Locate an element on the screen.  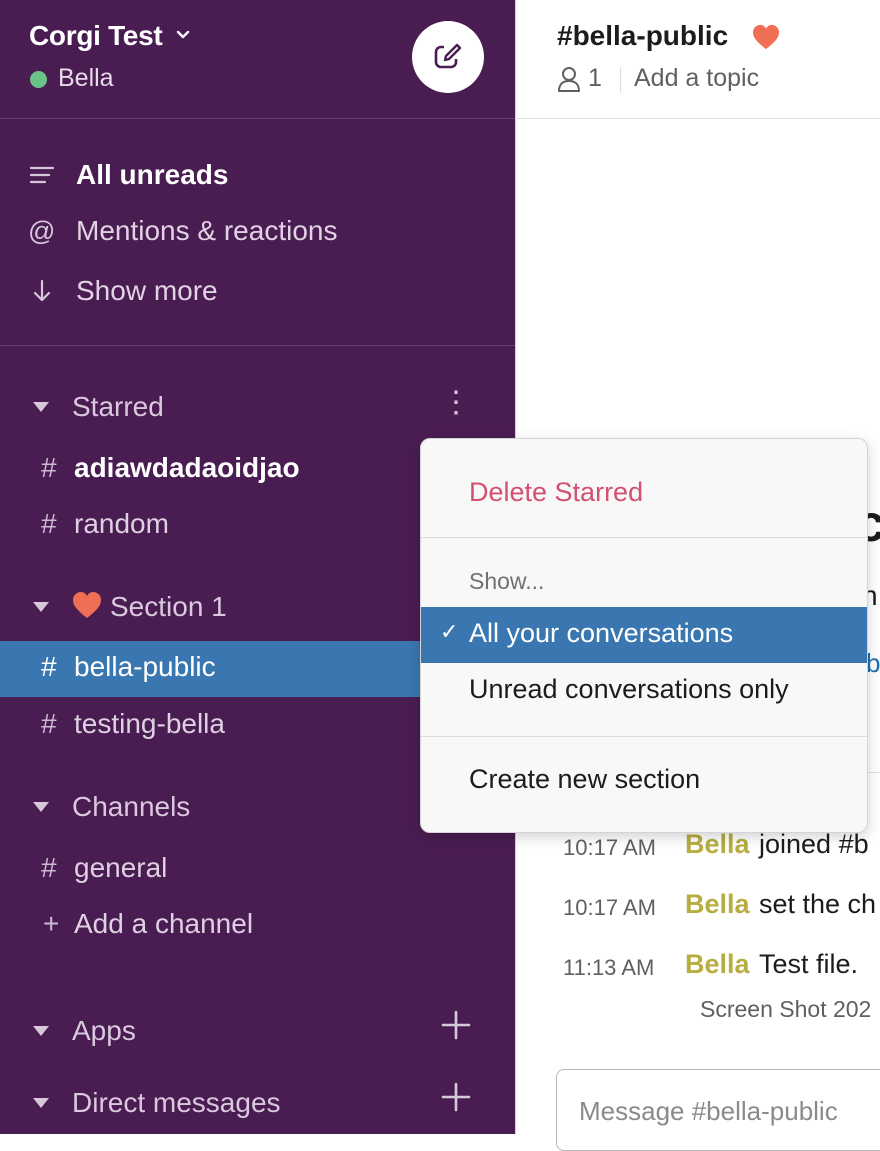
message-text: Test file. is located at coordinates (809, 964).